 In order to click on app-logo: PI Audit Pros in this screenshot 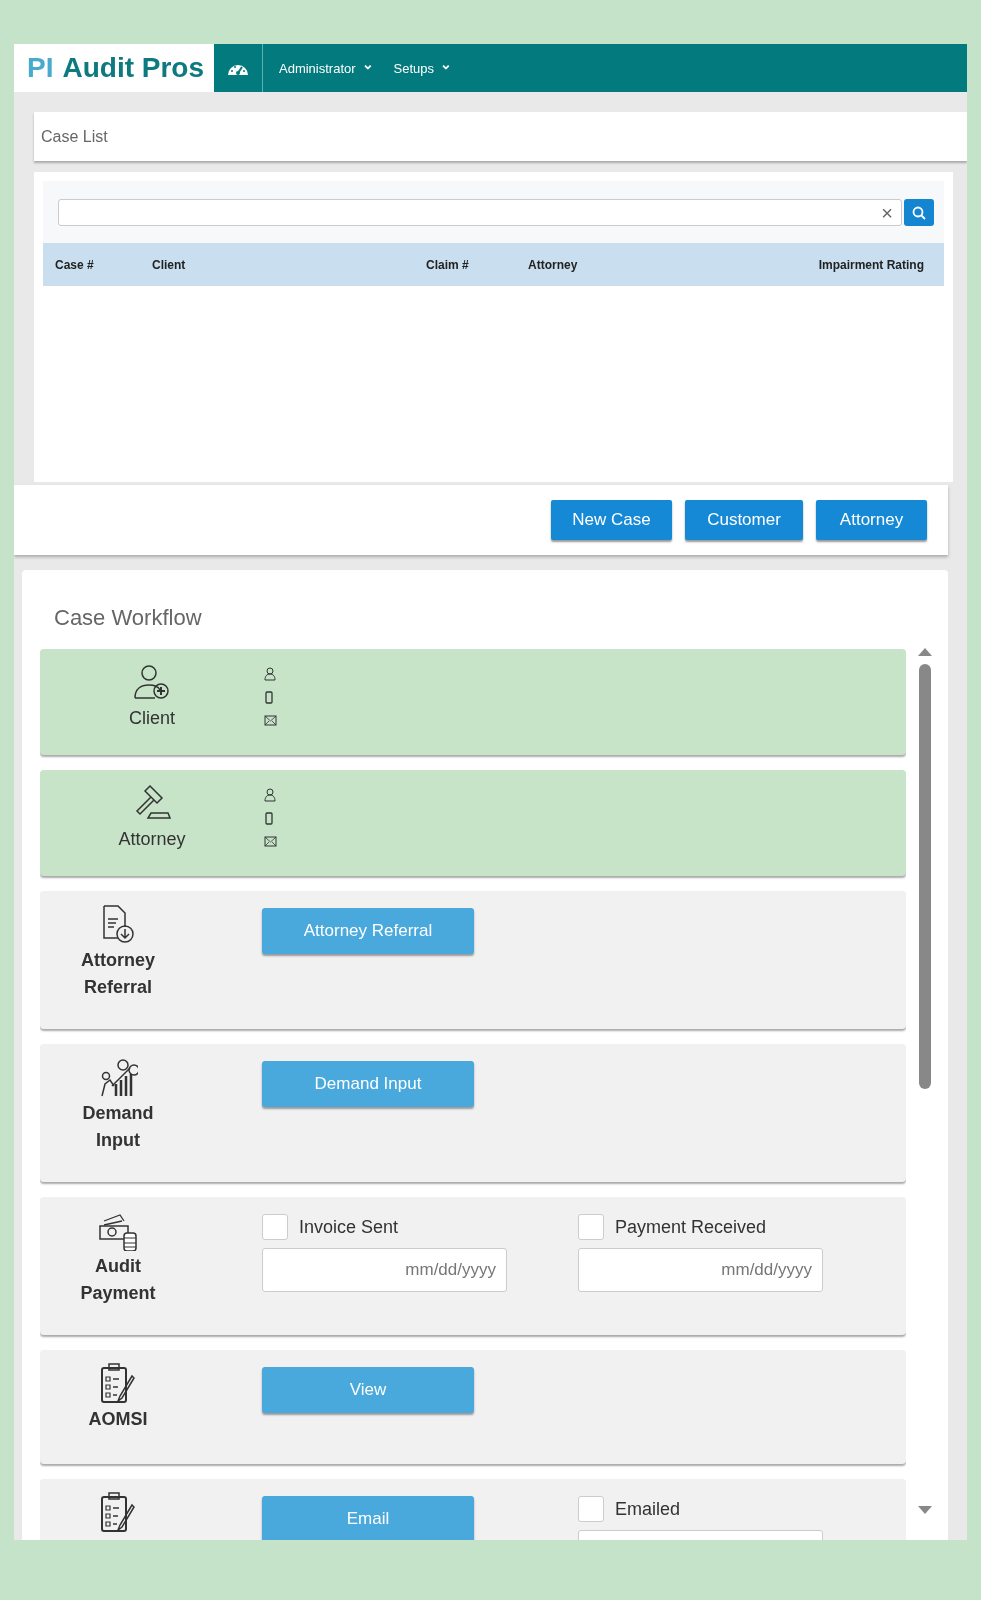, I will do `click(114, 68)`.